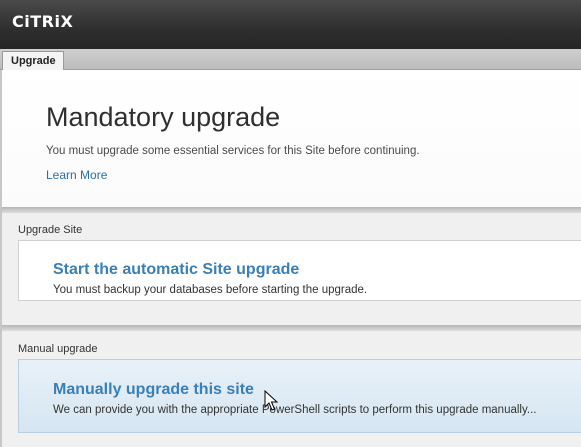  I want to click on upgrade-site-label: Upgrade Site, so click(50, 230).